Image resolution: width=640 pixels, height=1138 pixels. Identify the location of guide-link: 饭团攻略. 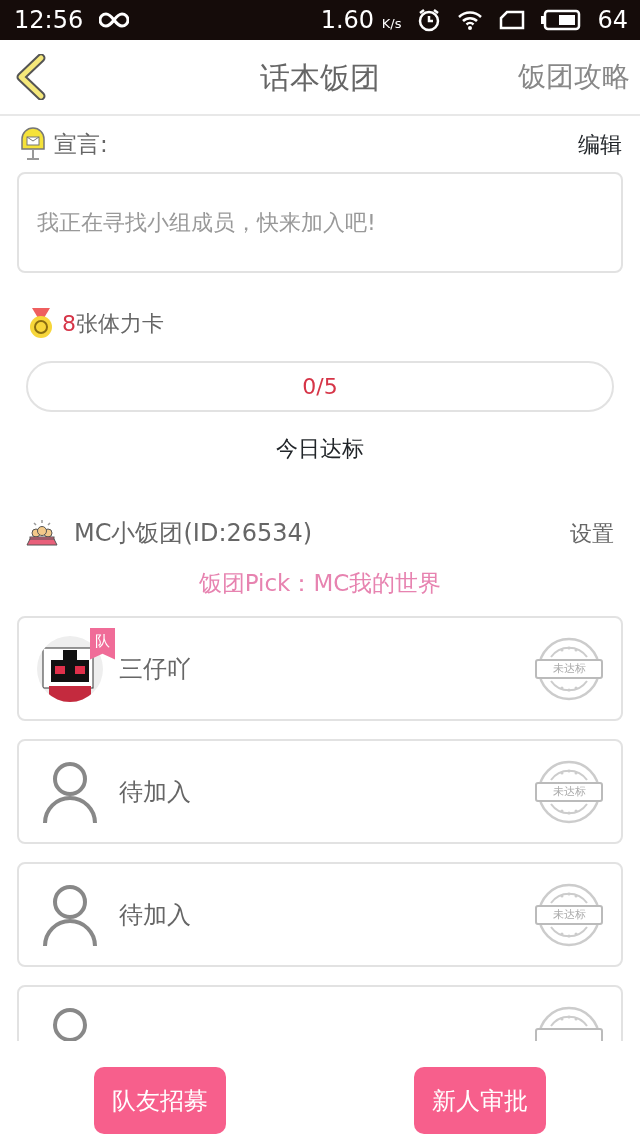
(574, 77).